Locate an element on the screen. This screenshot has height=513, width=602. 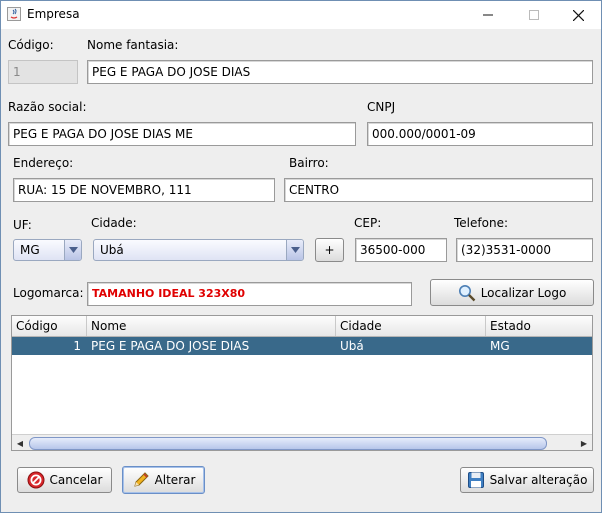
cep-label: CEP: is located at coordinates (368, 223).